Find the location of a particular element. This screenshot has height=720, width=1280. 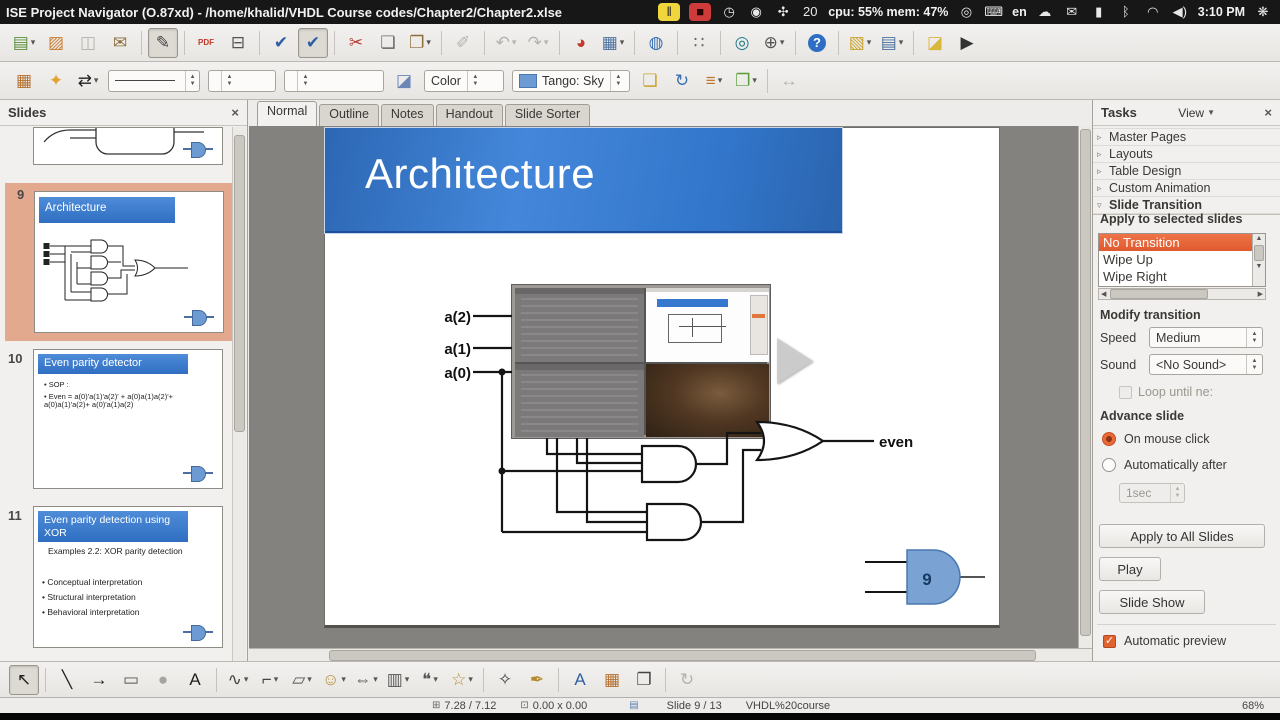

bluetooth-icon: ᛒ is located at coordinates (1126, 12).